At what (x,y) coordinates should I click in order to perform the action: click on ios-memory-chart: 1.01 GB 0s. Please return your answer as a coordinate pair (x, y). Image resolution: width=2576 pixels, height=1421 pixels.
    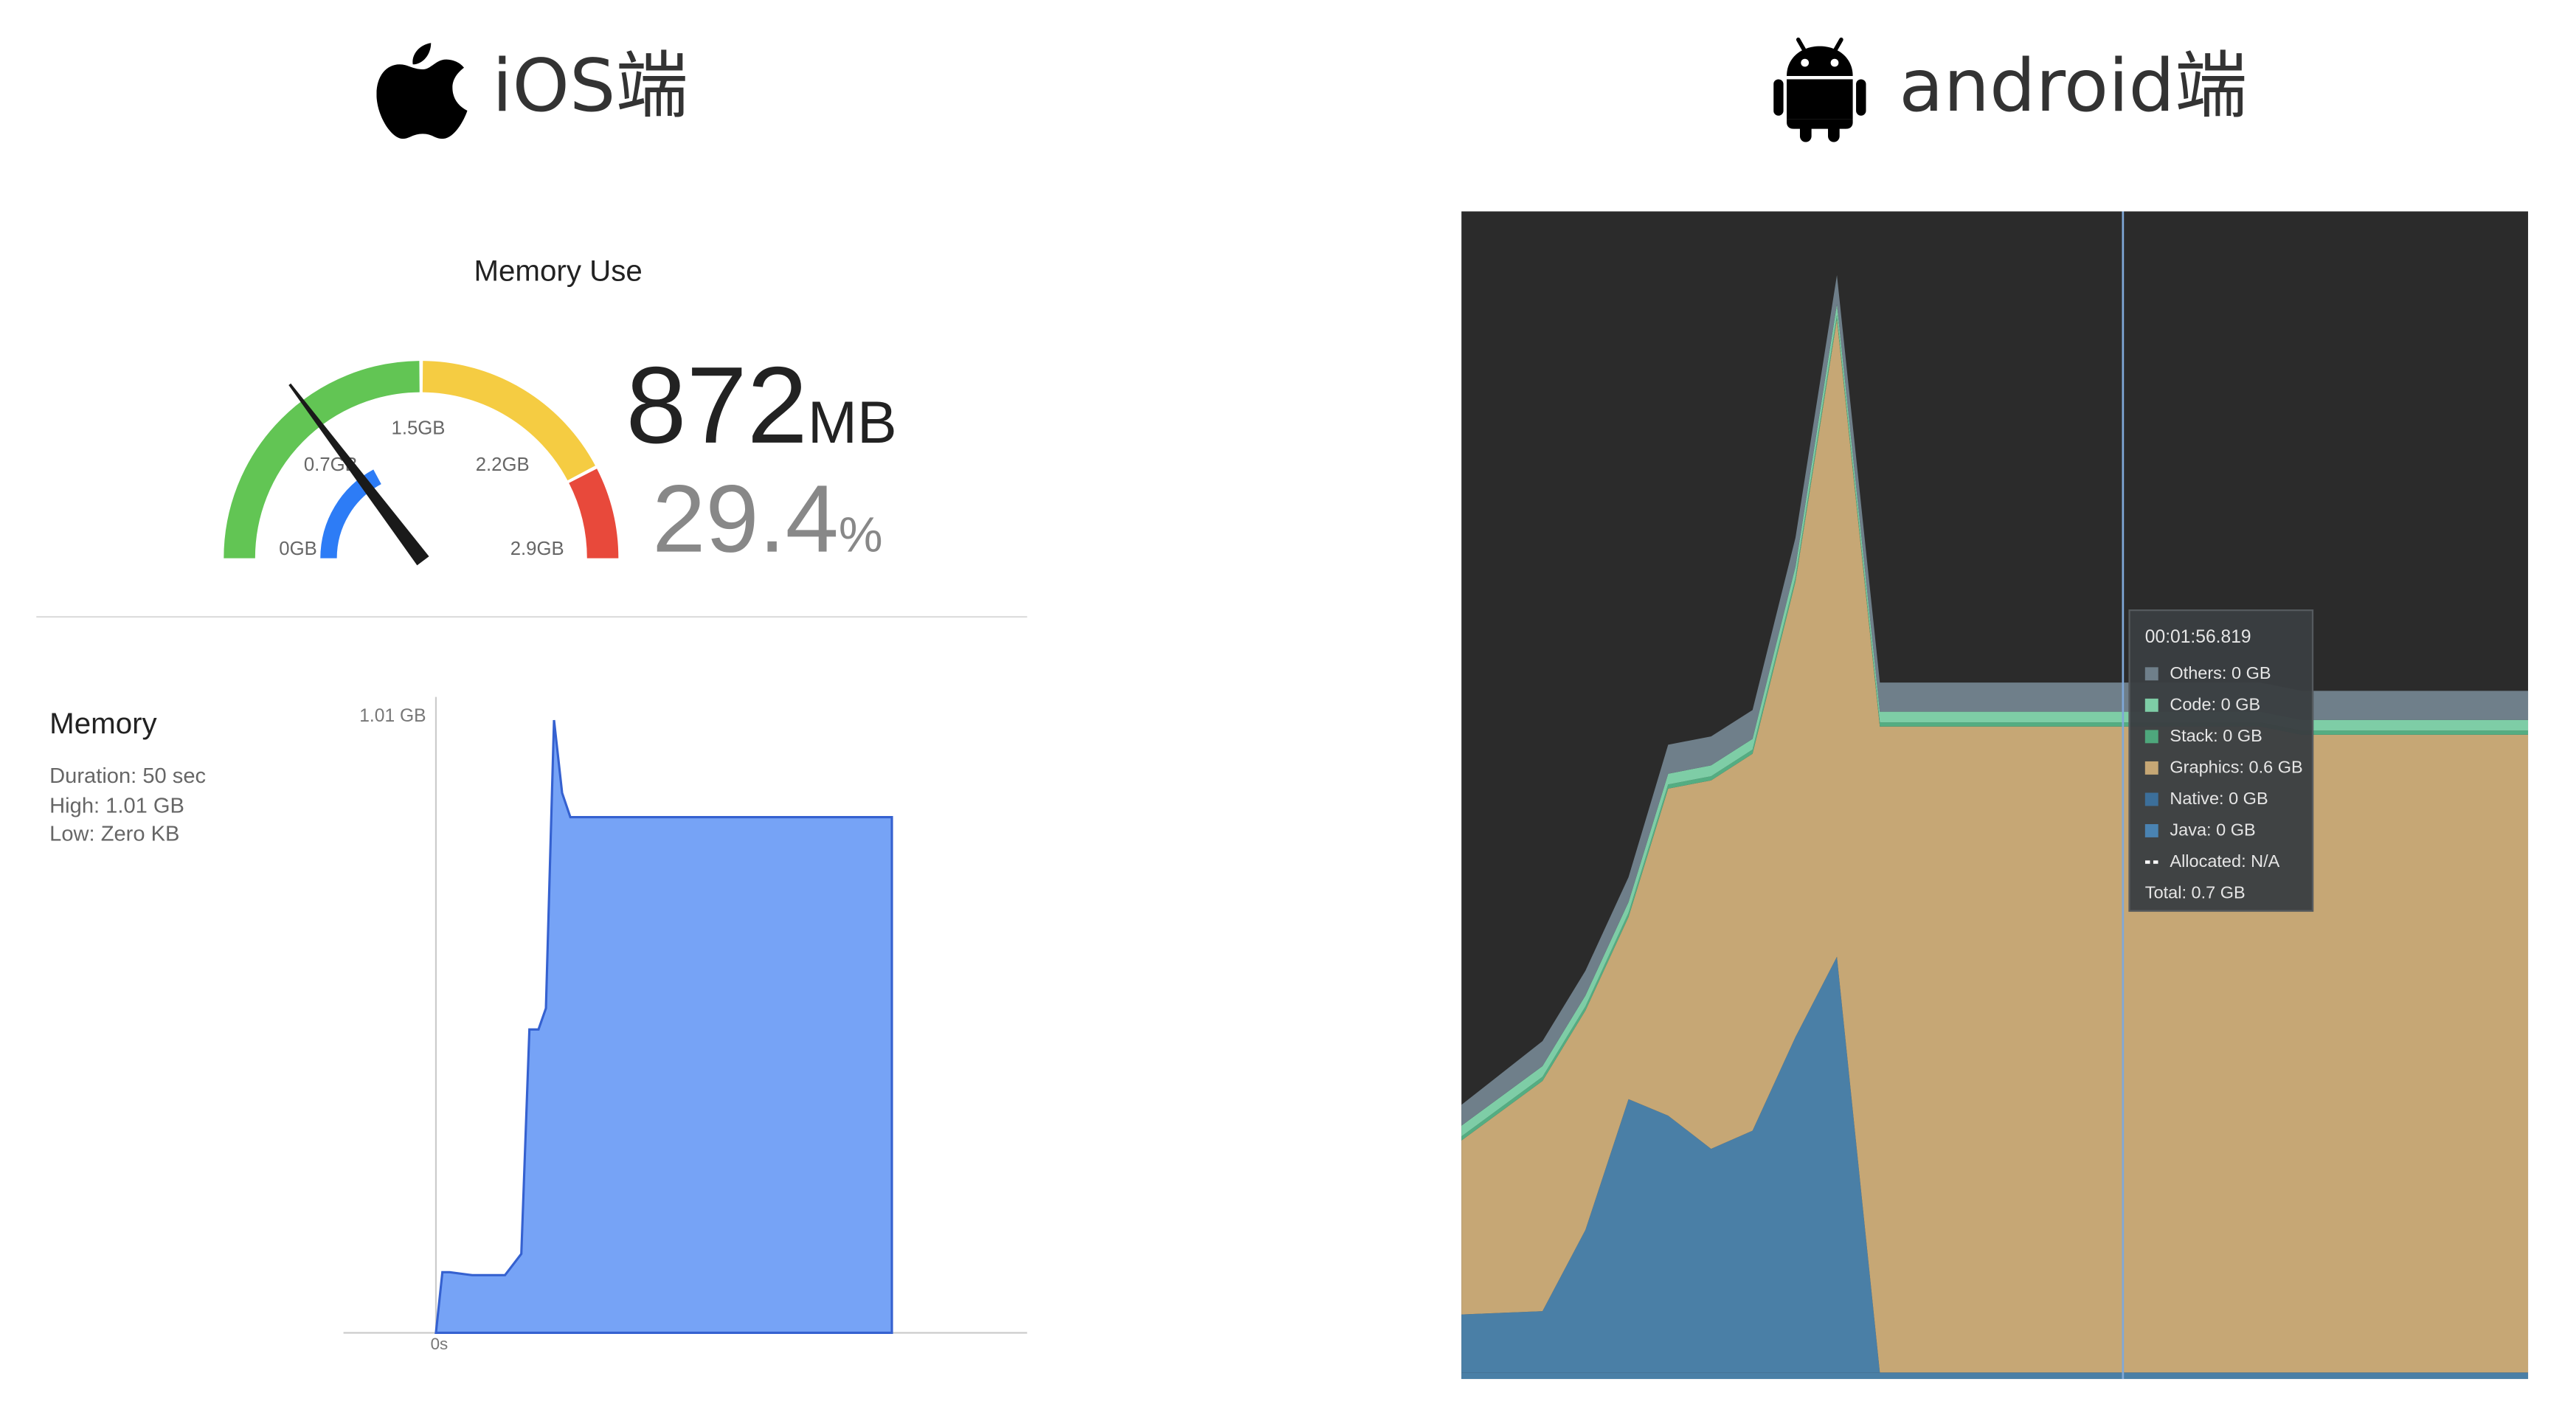
    Looking at the image, I should click on (686, 1024).